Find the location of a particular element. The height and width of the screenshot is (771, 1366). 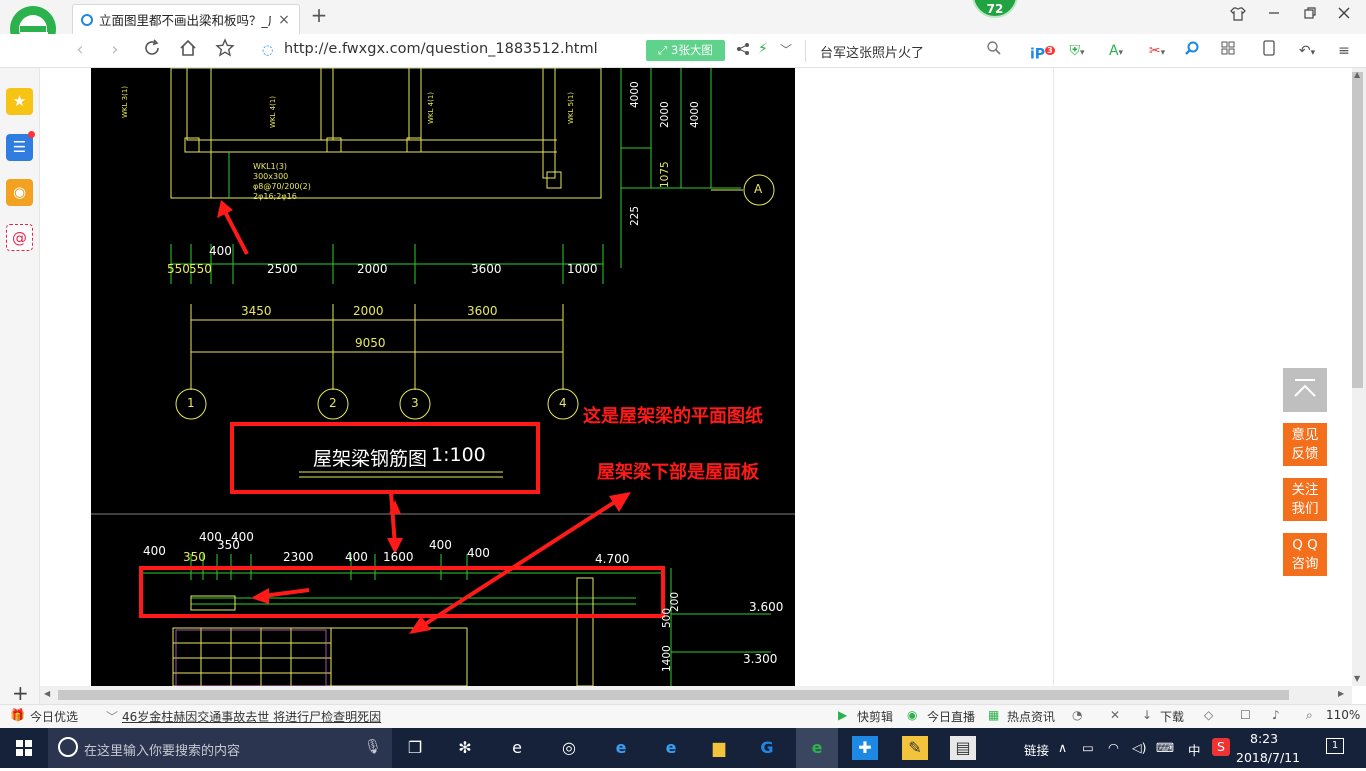

search-input: 台军这张照片火了 is located at coordinates (872, 51).